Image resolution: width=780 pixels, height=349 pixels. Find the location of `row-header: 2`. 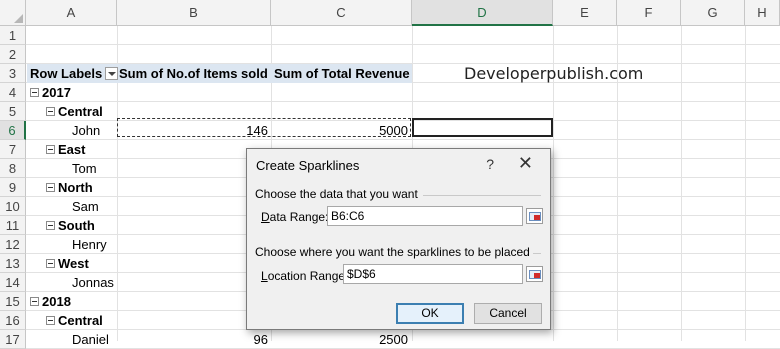

row-header: 2 is located at coordinates (13, 54).